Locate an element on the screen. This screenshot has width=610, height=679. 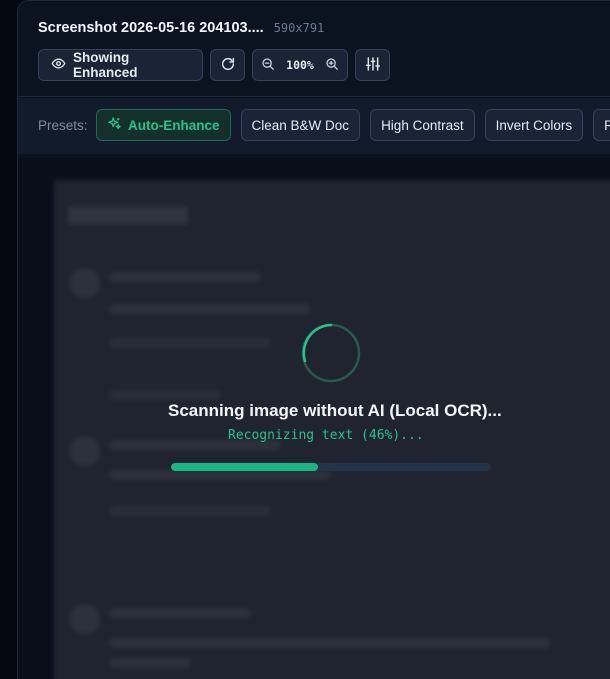
view-toggle-button: Showing Enhanced is located at coordinates (120, 65).